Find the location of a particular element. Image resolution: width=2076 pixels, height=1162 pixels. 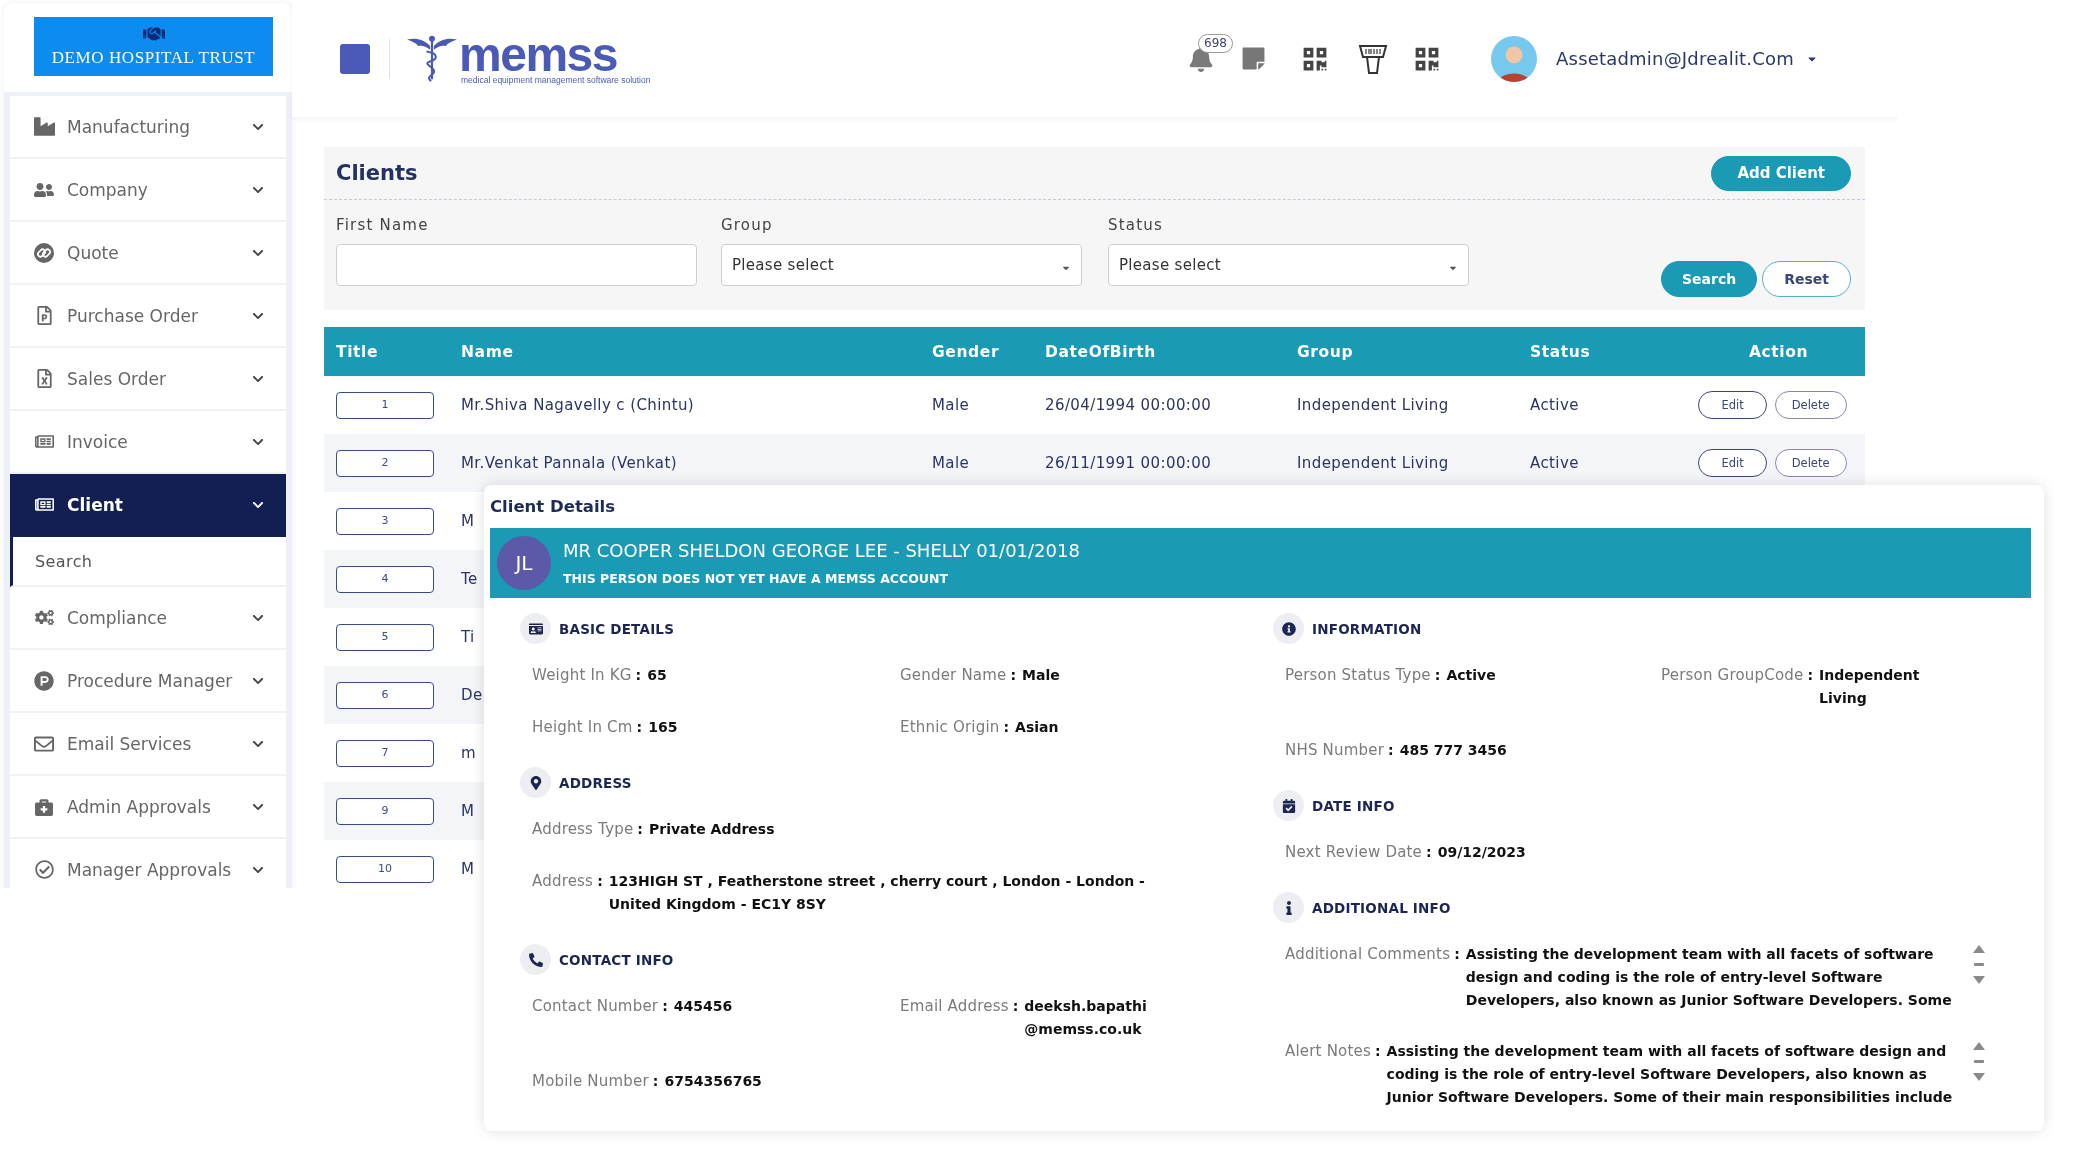

table-cell: Te is located at coordinates (469, 579).